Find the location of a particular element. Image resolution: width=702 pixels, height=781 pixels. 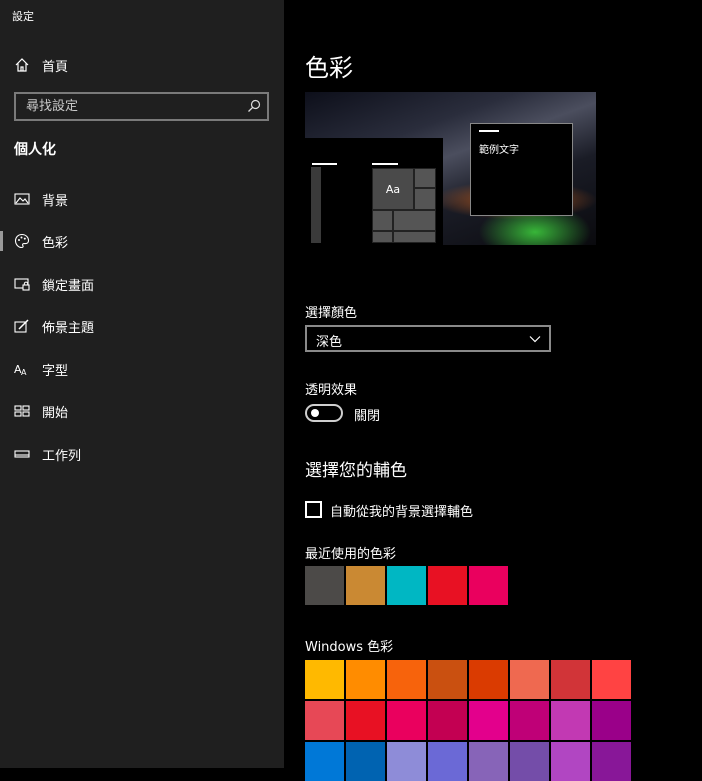

sidebar-item-colors: 色彩 is located at coordinates (142, 241).